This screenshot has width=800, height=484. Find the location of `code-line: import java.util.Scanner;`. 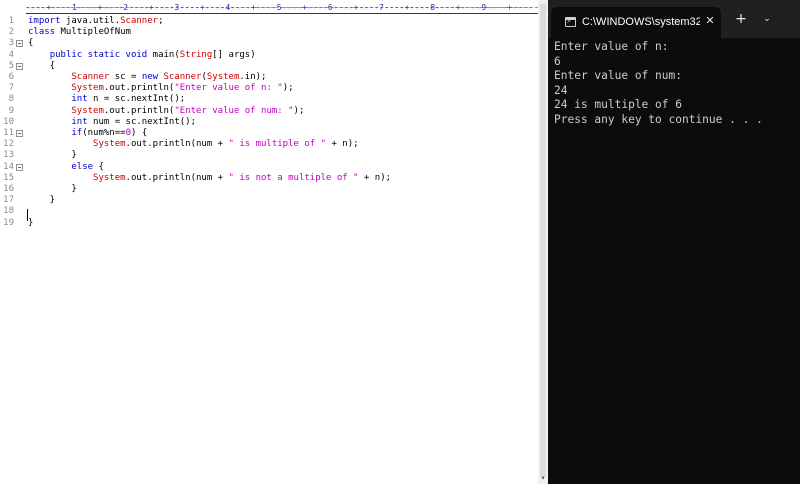

code-line: import java.util.Scanner; is located at coordinates (95, 21).